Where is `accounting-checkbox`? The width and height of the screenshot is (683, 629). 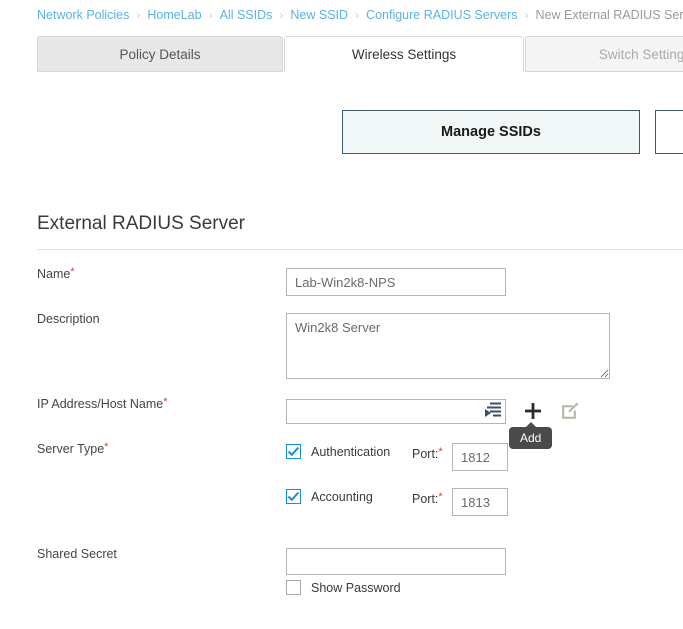 accounting-checkbox is located at coordinates (293, 496).